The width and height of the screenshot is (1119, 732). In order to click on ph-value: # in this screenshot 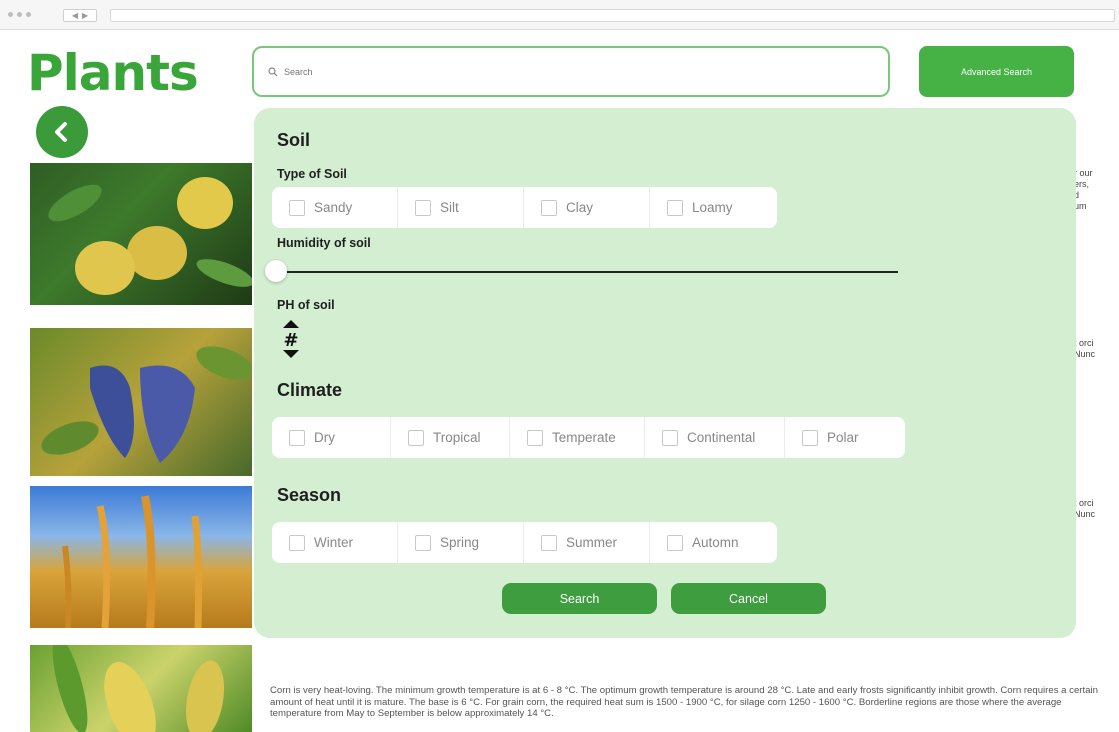, I will do `click(290, 340)`.